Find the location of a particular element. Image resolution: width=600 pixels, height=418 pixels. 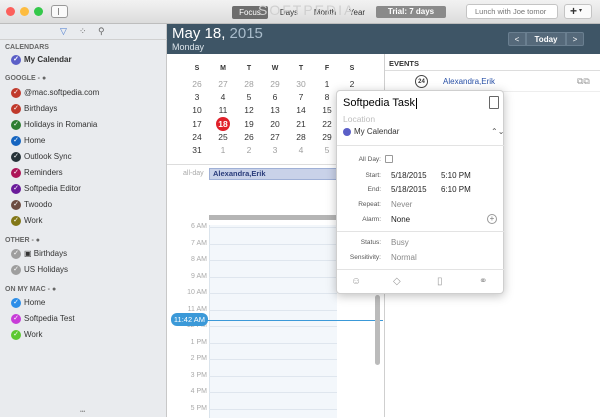

alarm-value: None is located at coordinates (400, 219).